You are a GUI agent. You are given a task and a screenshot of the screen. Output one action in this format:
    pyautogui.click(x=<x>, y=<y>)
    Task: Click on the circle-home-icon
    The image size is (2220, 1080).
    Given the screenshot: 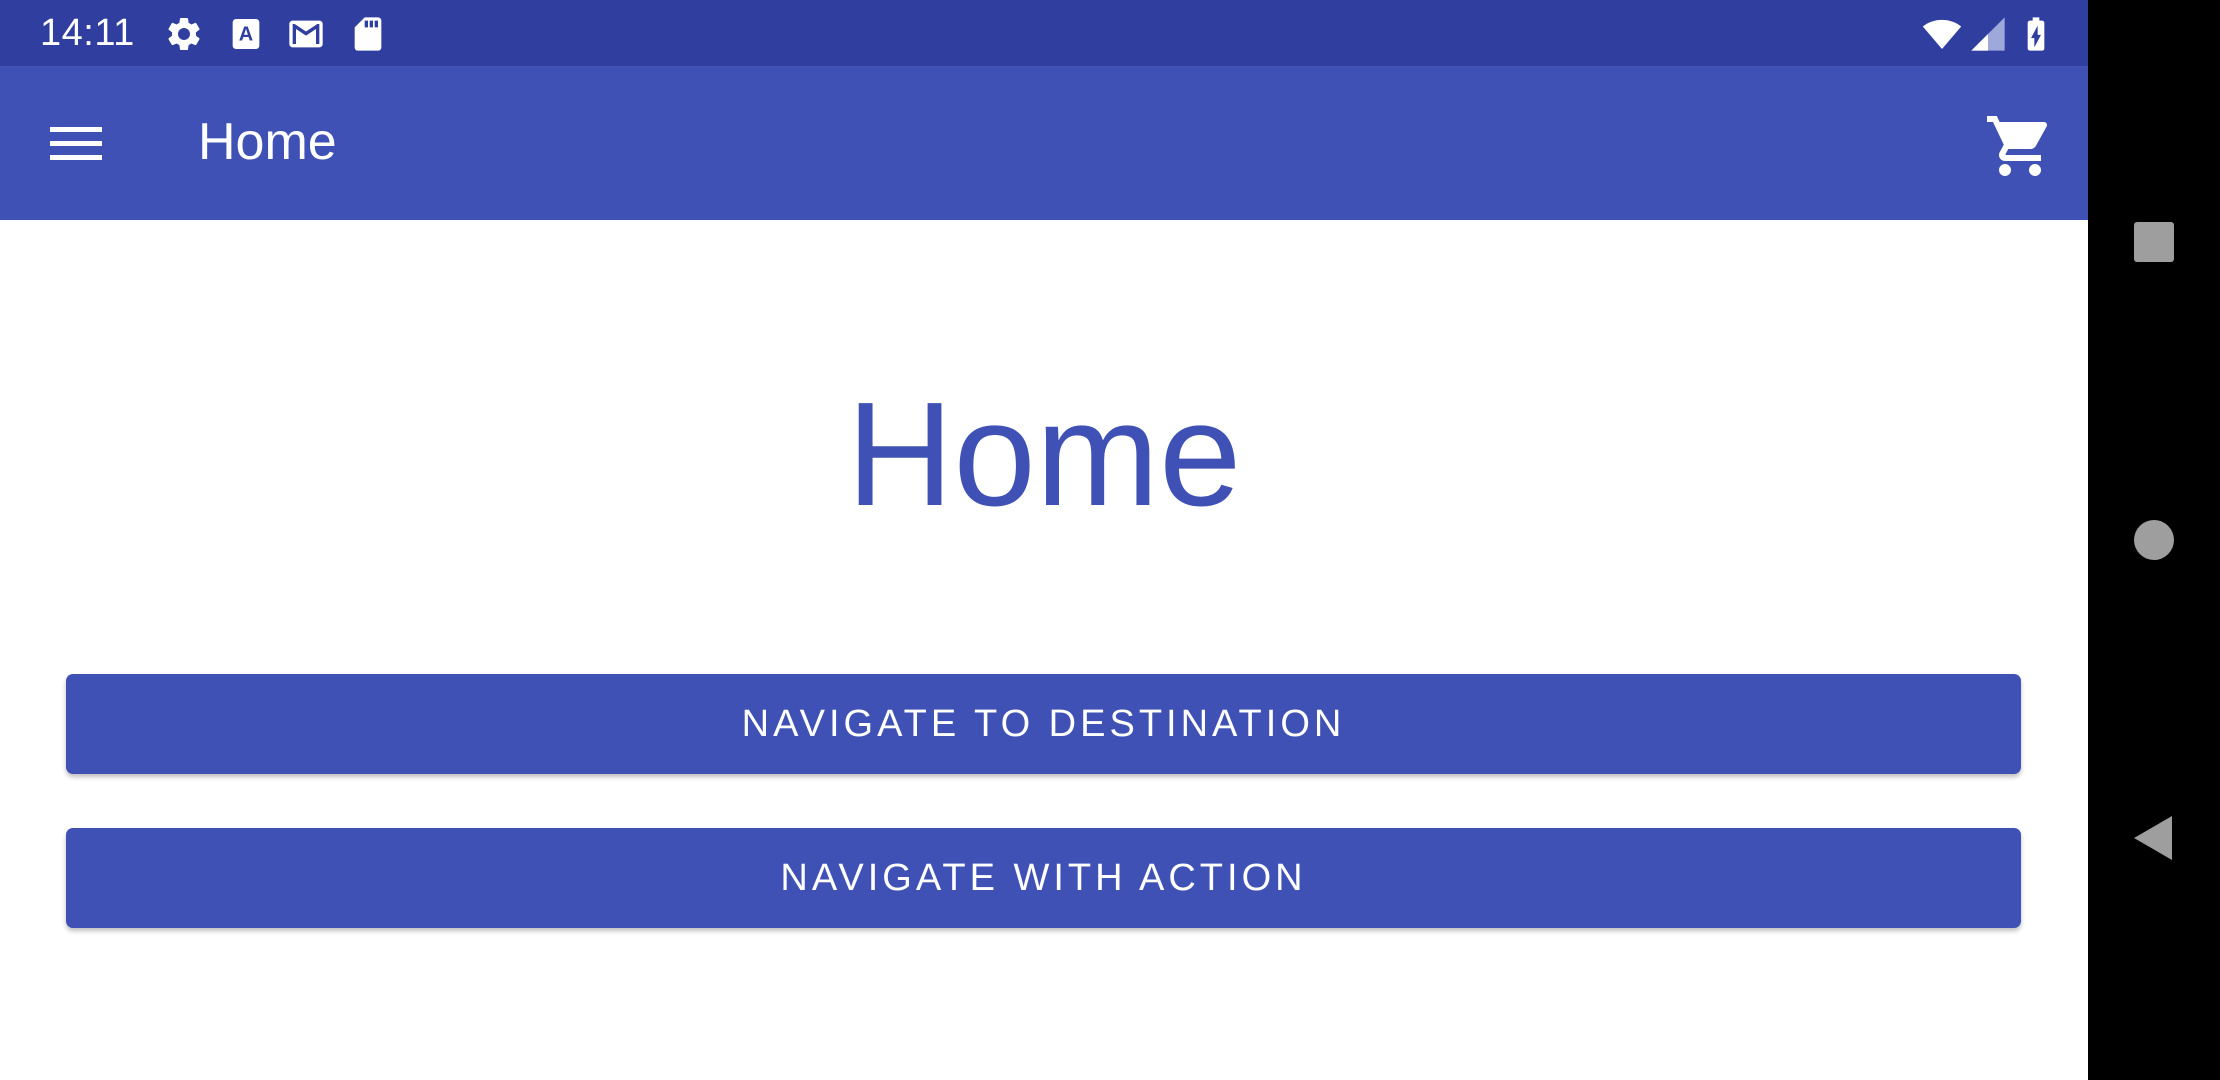 What is the action you would take?
    pyautogui.click(x=2154, y=540)
    